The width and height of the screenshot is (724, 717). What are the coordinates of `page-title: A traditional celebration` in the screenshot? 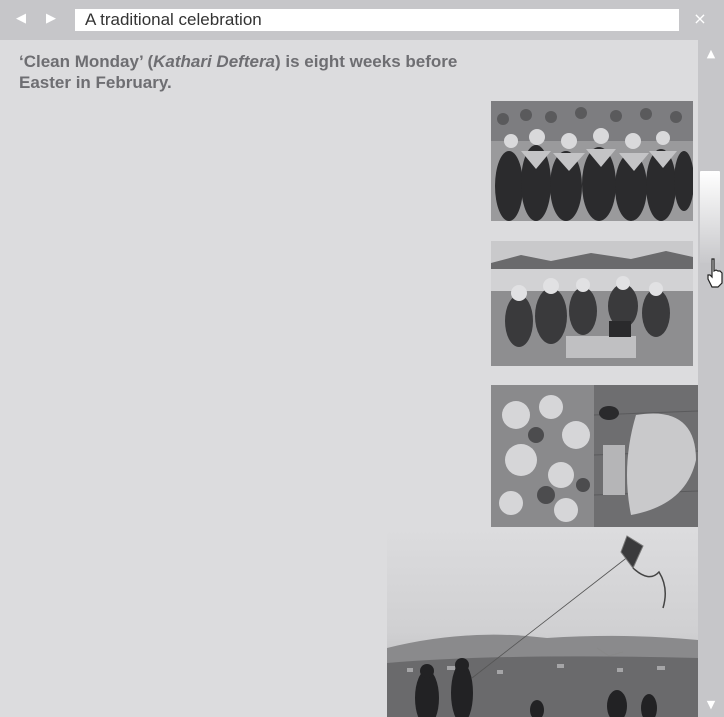 It's located at (377, 20).